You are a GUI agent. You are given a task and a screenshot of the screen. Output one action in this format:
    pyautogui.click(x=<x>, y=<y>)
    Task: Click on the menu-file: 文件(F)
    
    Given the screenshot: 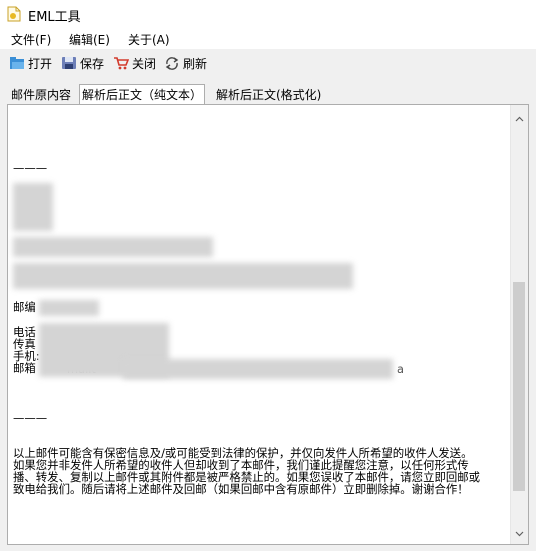 What is the action you would take?
    pyautogui.click(x=31, y=39)
    